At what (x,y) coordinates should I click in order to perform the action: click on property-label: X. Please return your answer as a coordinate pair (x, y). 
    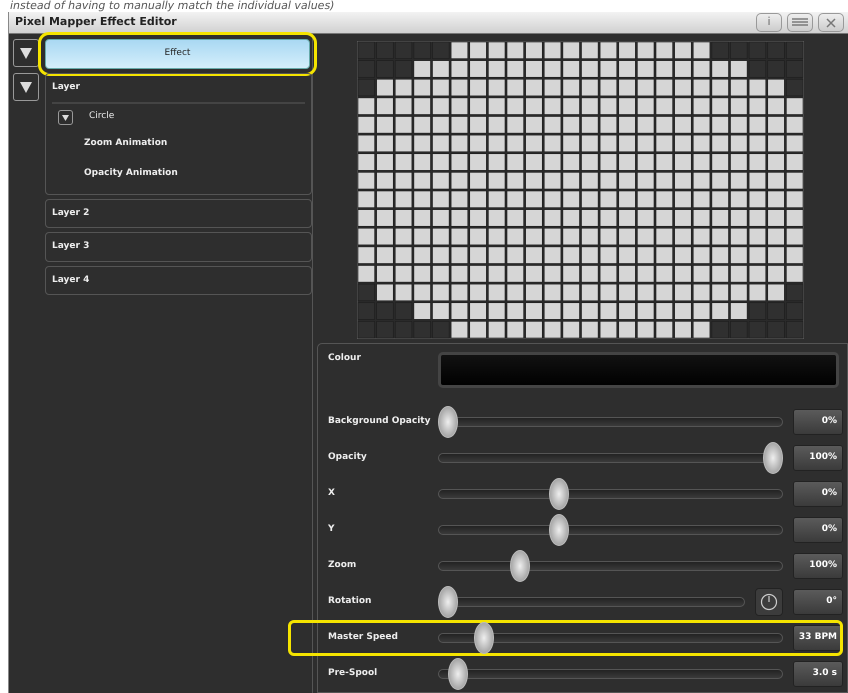
    Looking at the image, I should click on (332, 493).